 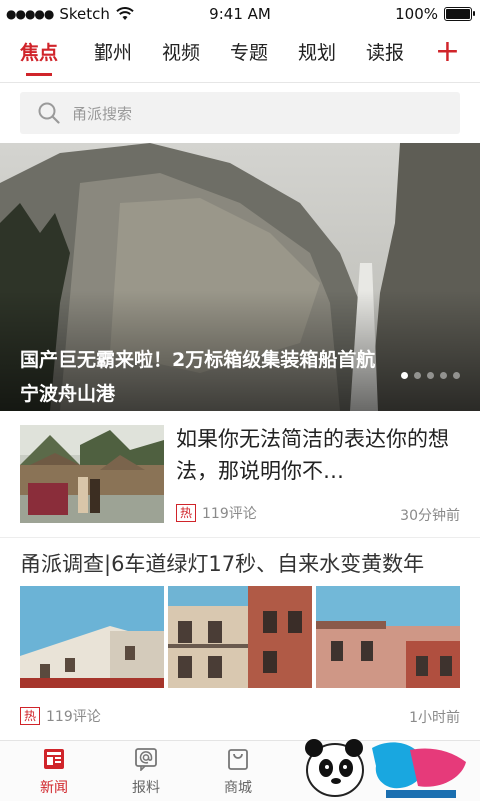 What do you see at coordinates (39, 56) in the screenshot?
I see `tab-focus: 焦点` at bounding box center [39, 56].